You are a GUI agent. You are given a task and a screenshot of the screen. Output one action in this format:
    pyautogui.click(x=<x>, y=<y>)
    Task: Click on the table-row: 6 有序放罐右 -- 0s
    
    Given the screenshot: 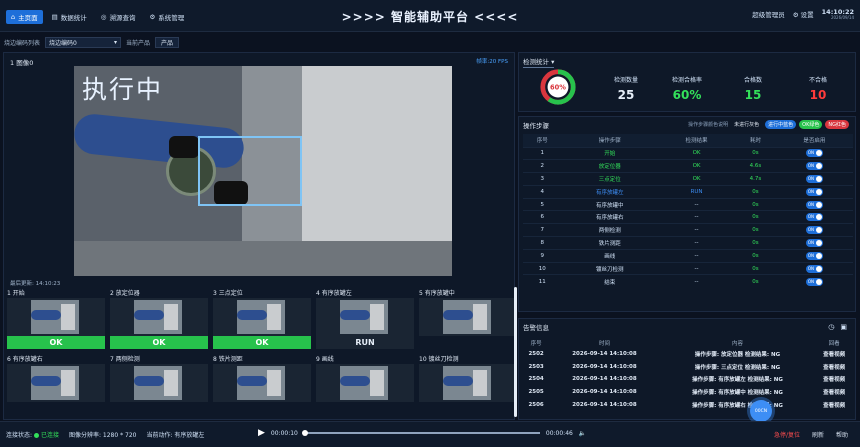 What is the action you would take?
    pyautogui.click(x=688, y=217)
    